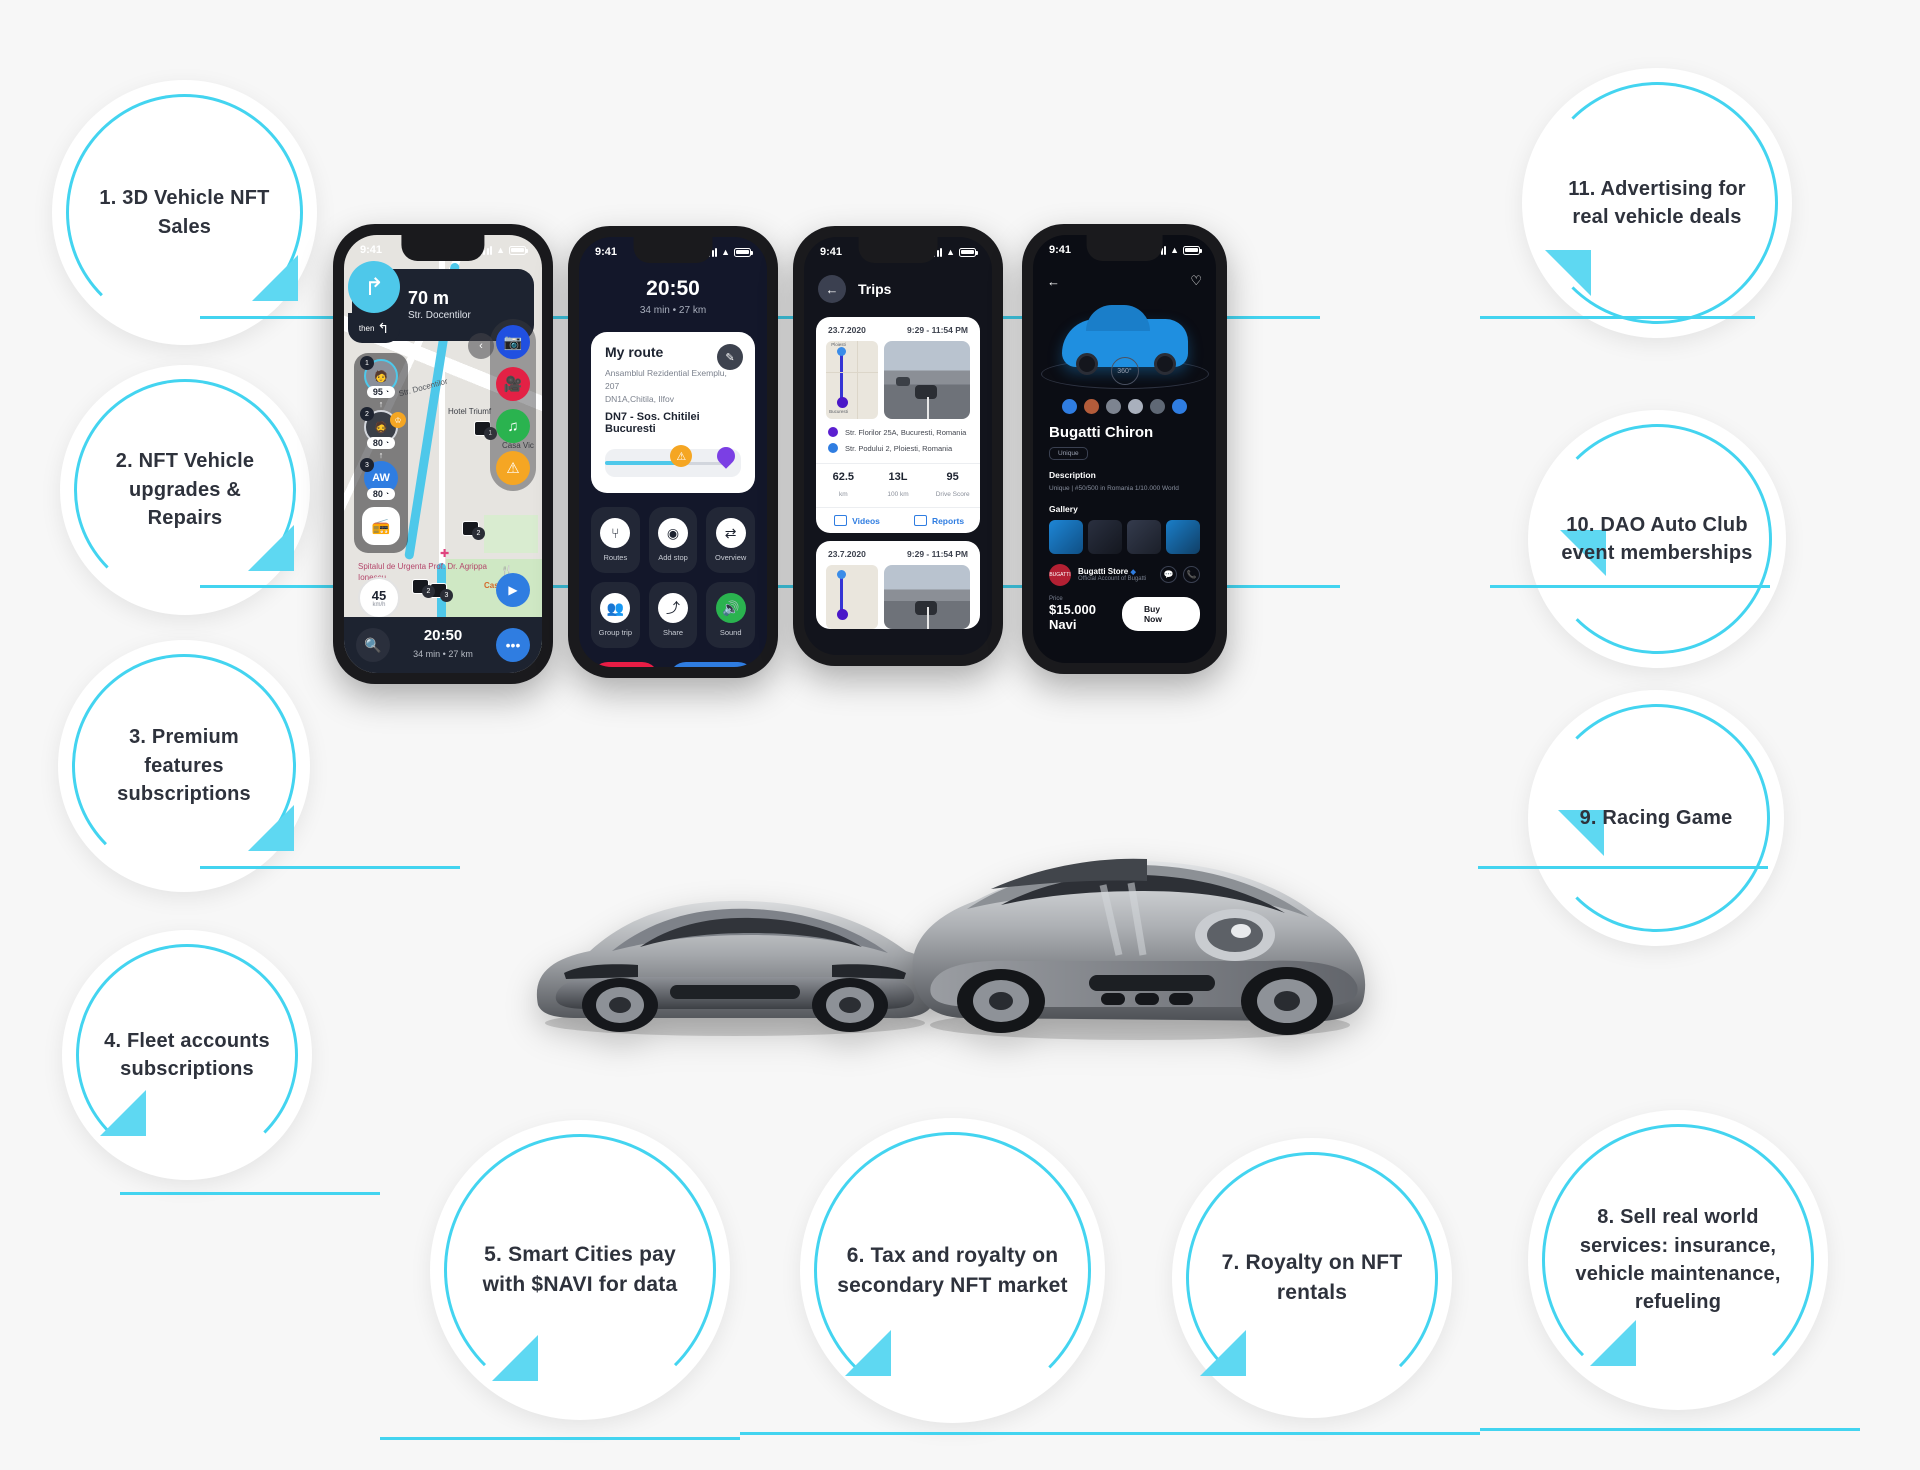  Describe the element at coordinates (184, 212) in the screenshot. I see `feature-circle-1: 1. 3D Vehicle NFT Sales` at that location.